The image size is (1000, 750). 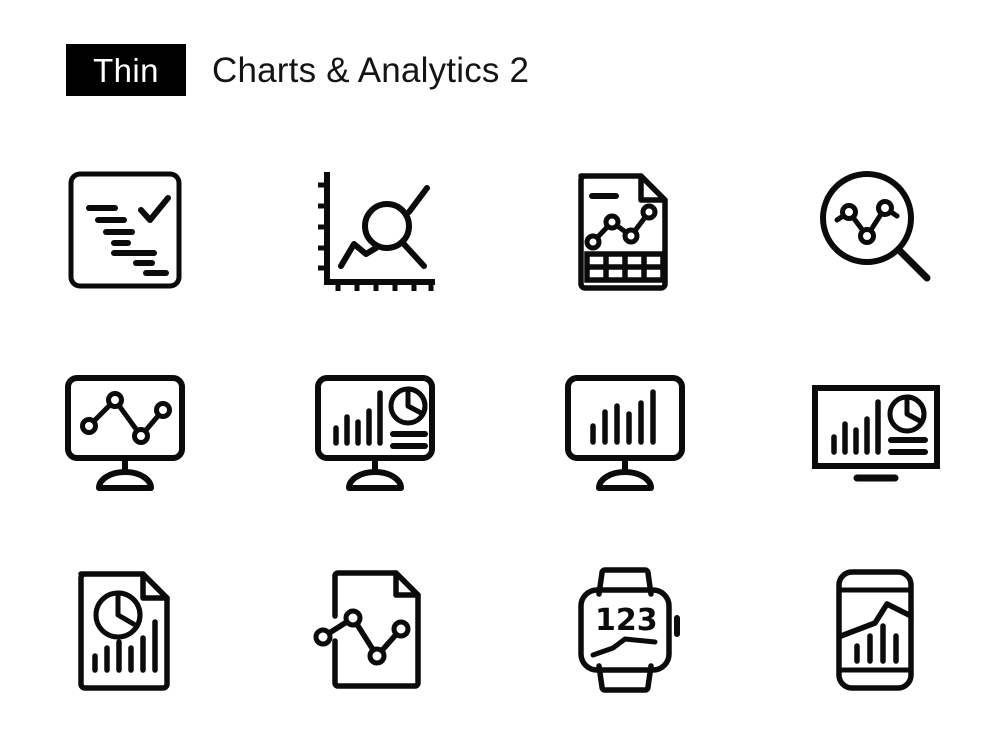 I want to click on document-pie-bar-icon, so click(x=125, y=630).